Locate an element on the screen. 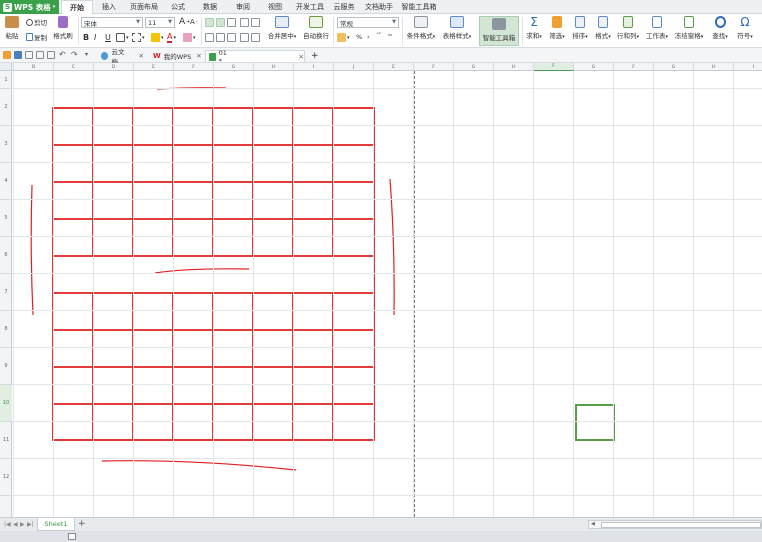 The image size is (762, 542). row-header: 2 is located at coordinates (6, 107).